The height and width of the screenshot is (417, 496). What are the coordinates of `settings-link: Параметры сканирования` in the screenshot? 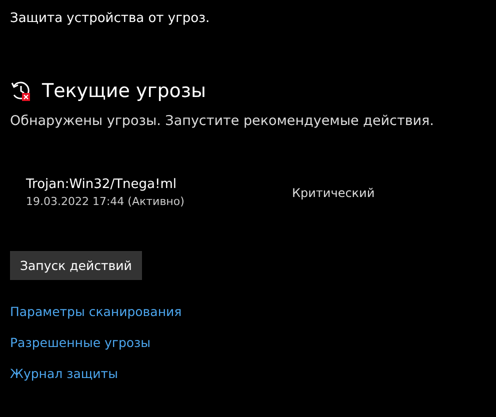 It's located at (96, 312).